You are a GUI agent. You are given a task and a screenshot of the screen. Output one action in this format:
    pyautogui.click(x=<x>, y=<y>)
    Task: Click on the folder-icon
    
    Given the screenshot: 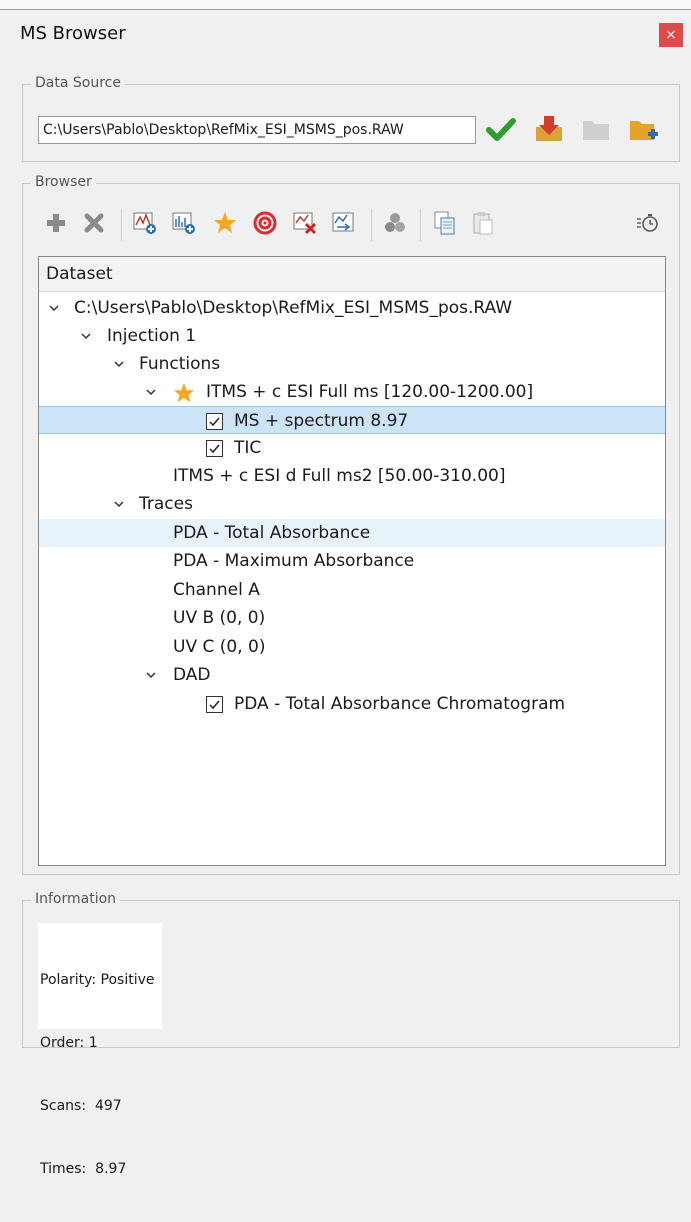 What is the action you would take?
    pyautogui.click(x=596, y=129)
    